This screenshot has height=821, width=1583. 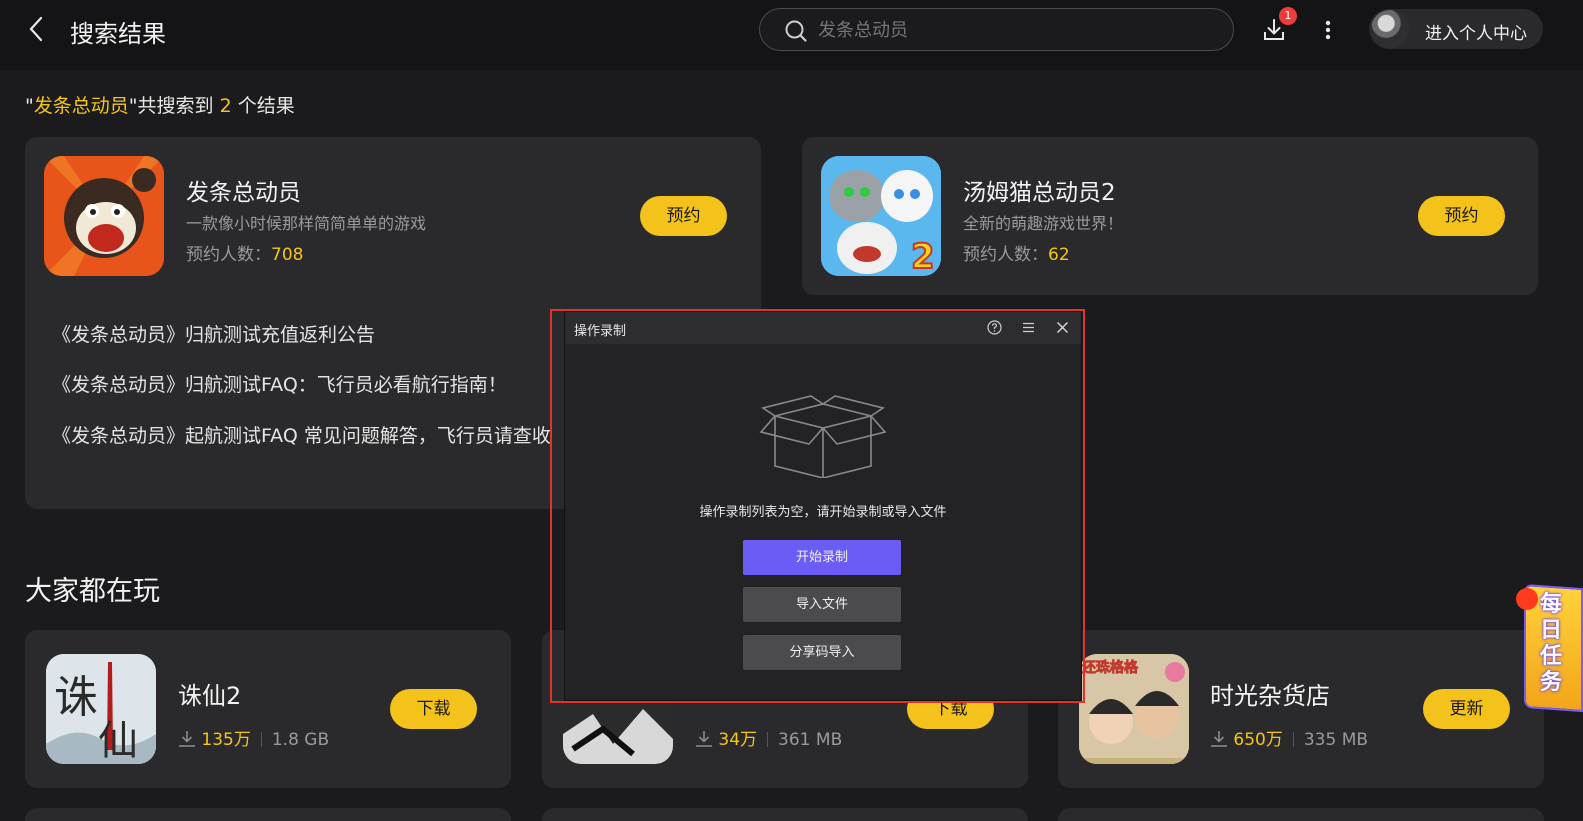 What do you see at coordinates (268, 709) in the screenshot?
I see `game-card: 诛 仙 诛仙2 135万 1.8 GB 下载` at bounding box center [268, 709].